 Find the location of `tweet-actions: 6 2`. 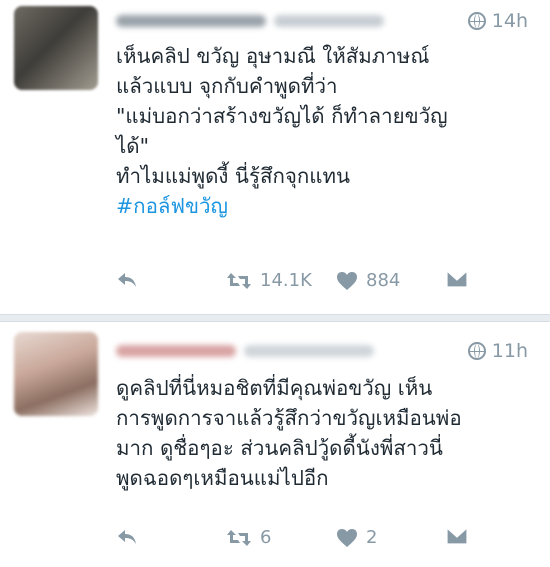

tweet-actions: 6 2 is located at coordinates (328, 542).